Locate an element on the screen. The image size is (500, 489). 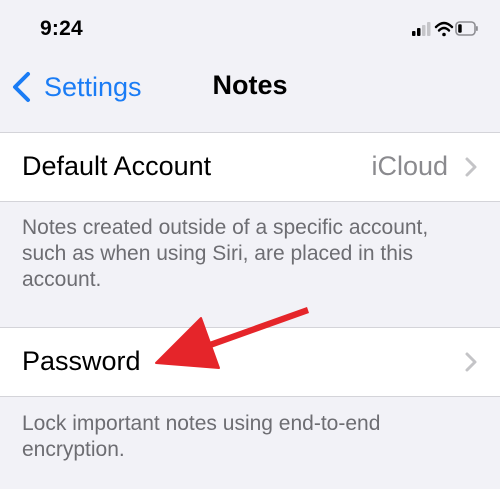
wifi-icon is located at coordinates (444, 29).